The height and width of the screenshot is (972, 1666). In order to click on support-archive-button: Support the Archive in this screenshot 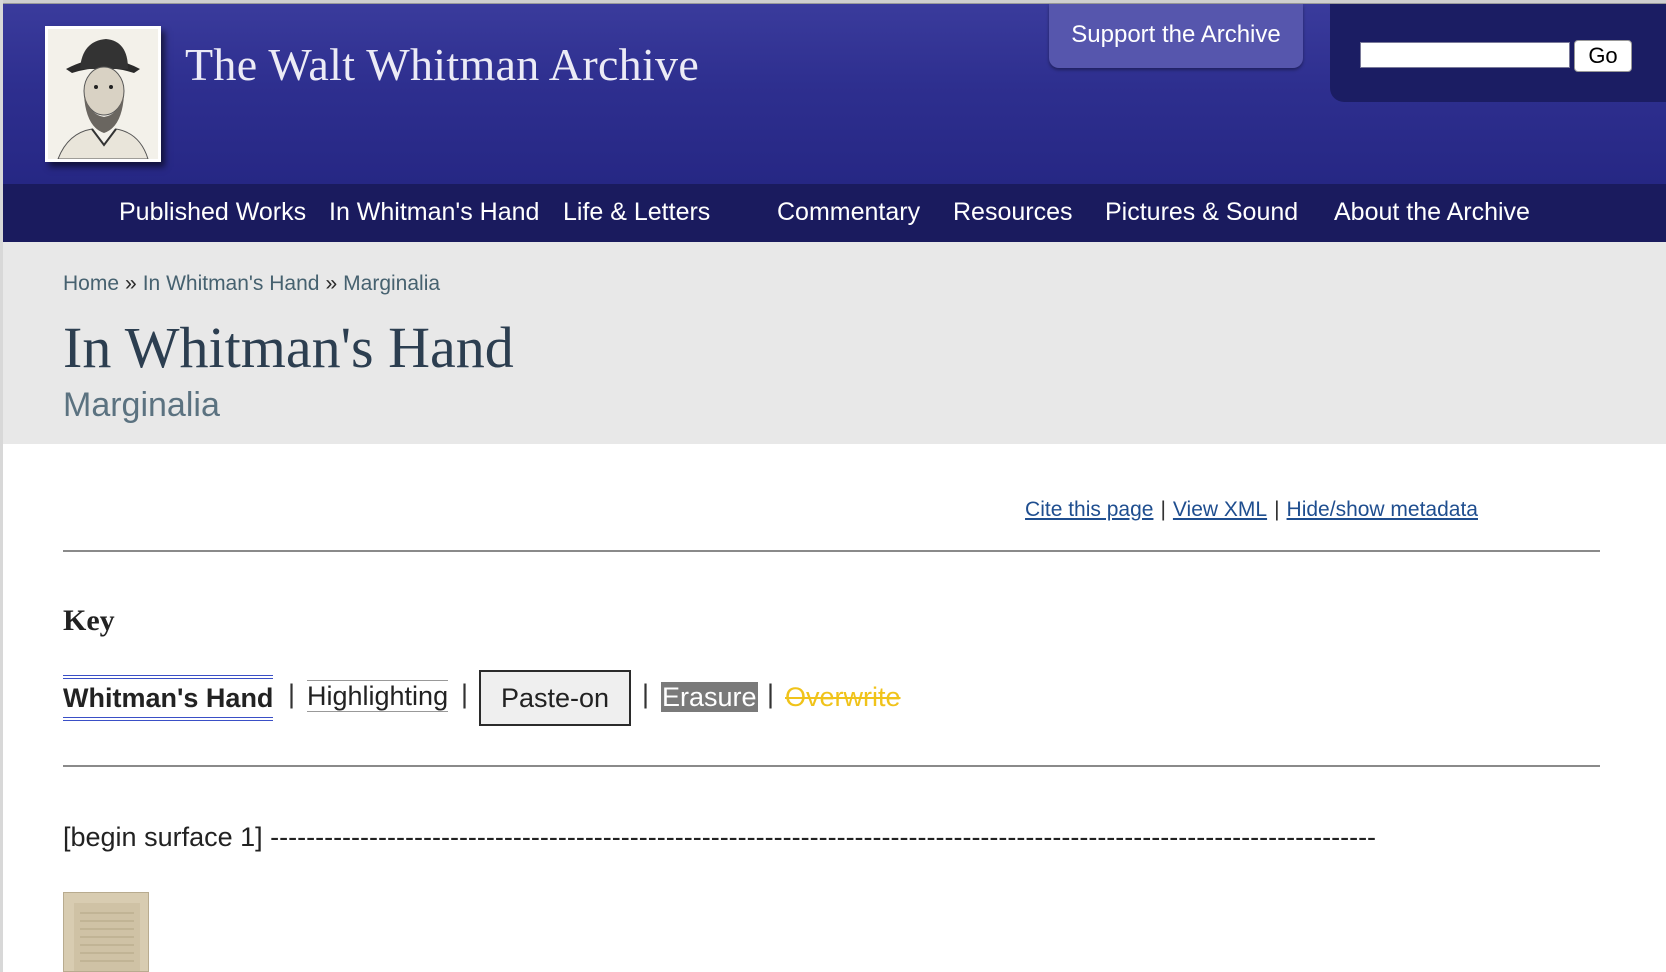, I will do `click(1176, 36)`.